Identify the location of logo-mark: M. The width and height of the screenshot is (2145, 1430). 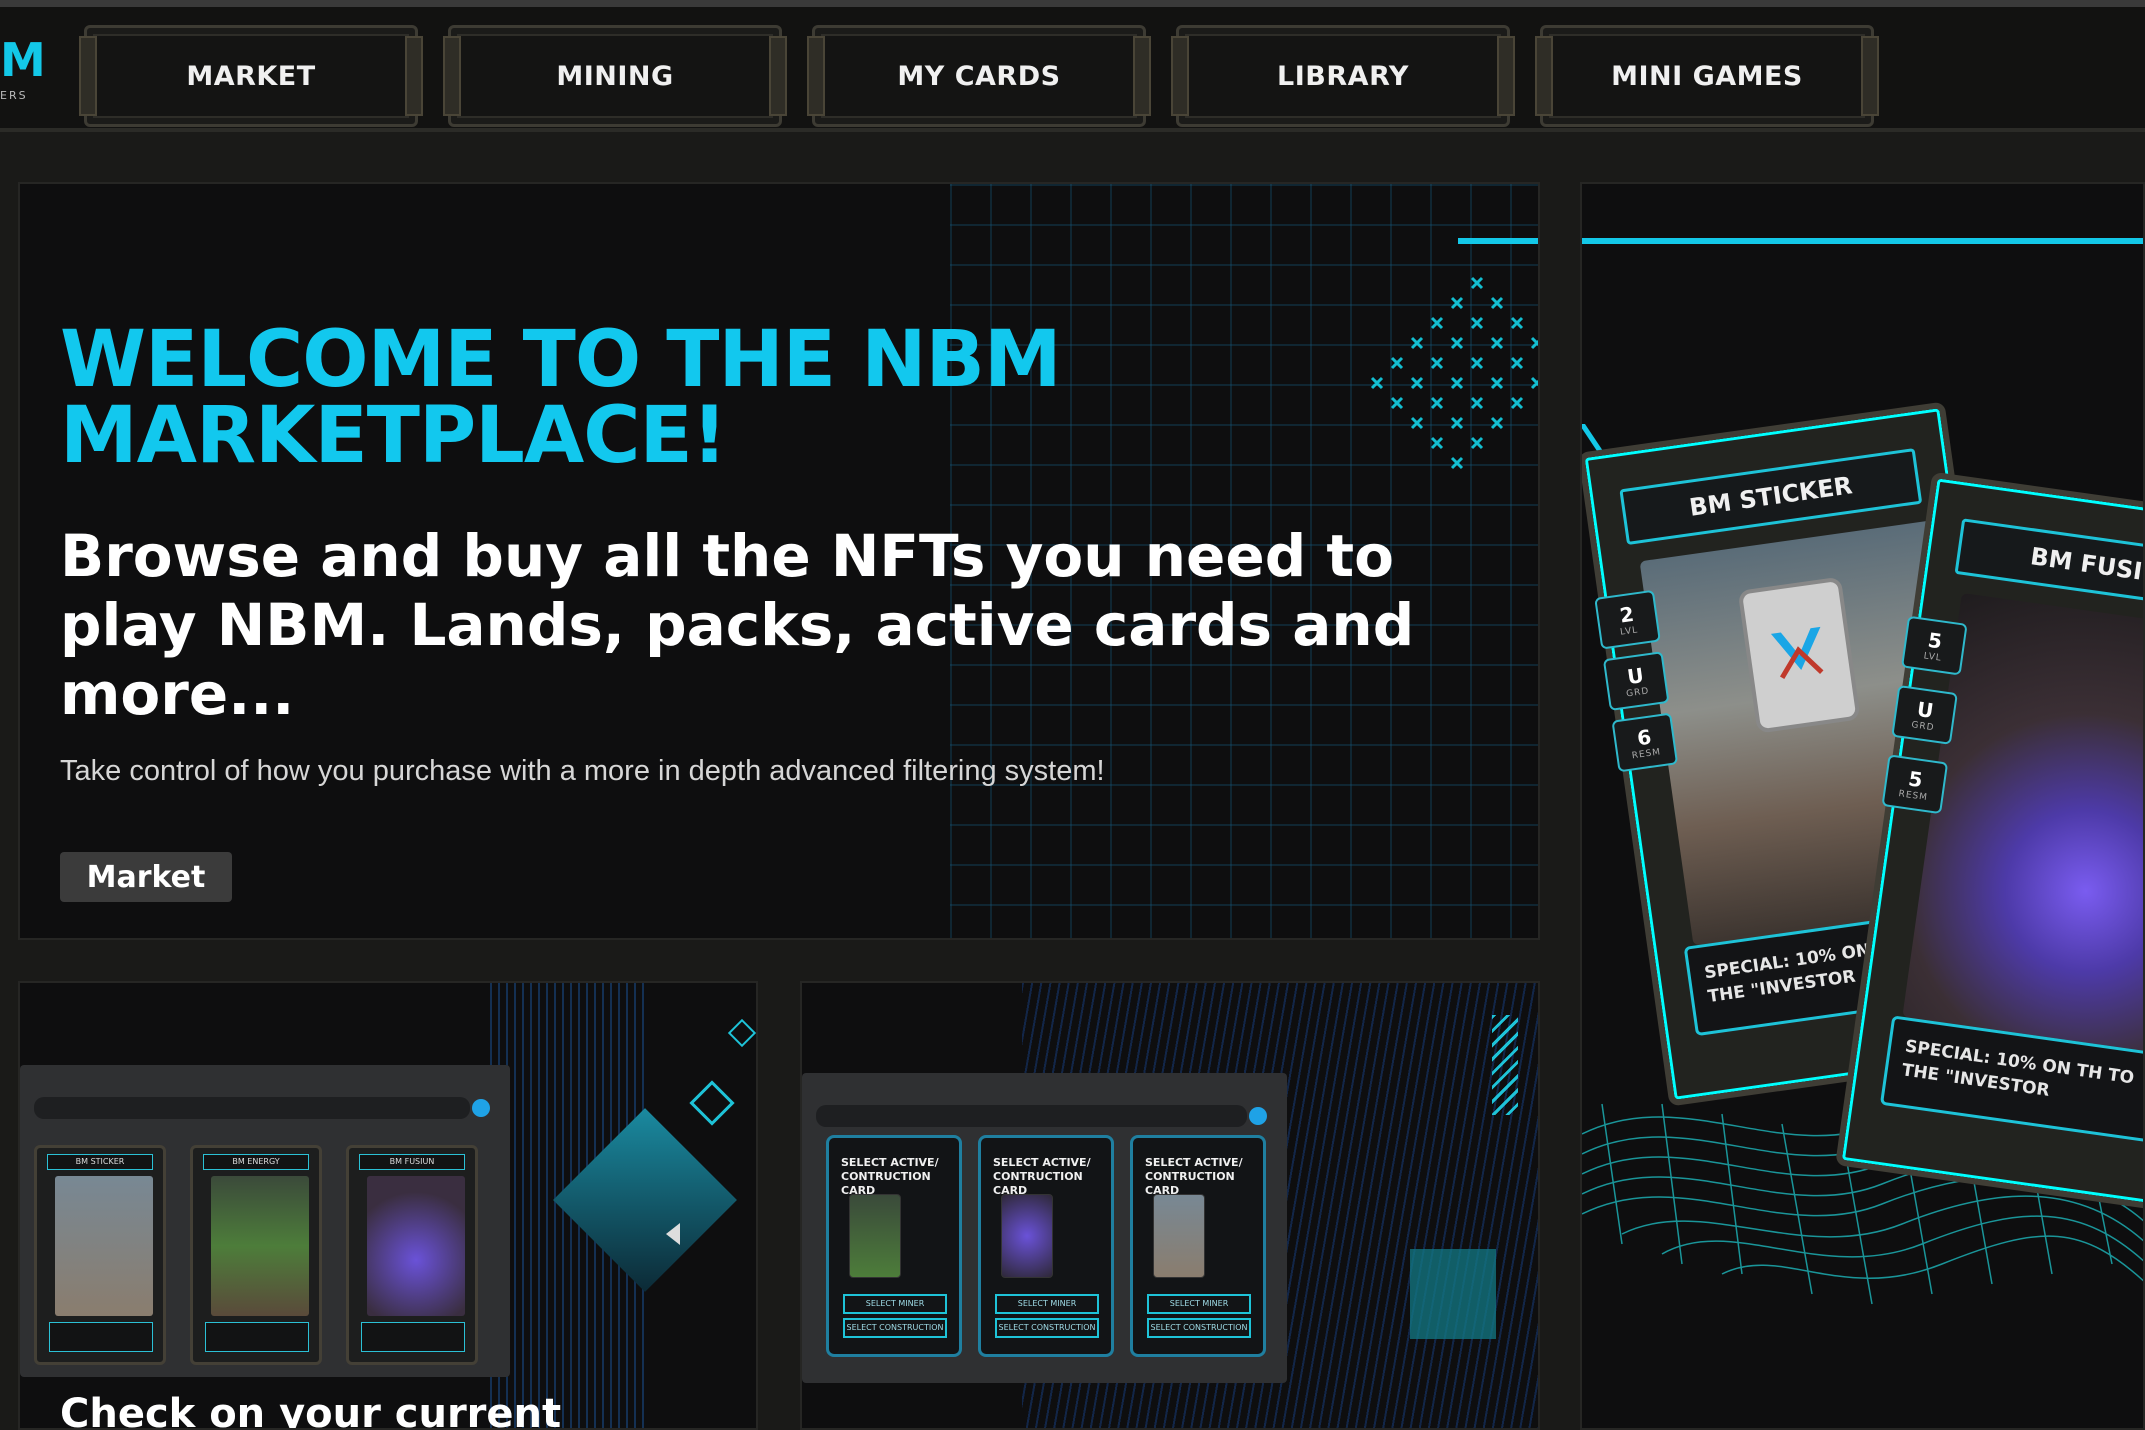
(23, 60).